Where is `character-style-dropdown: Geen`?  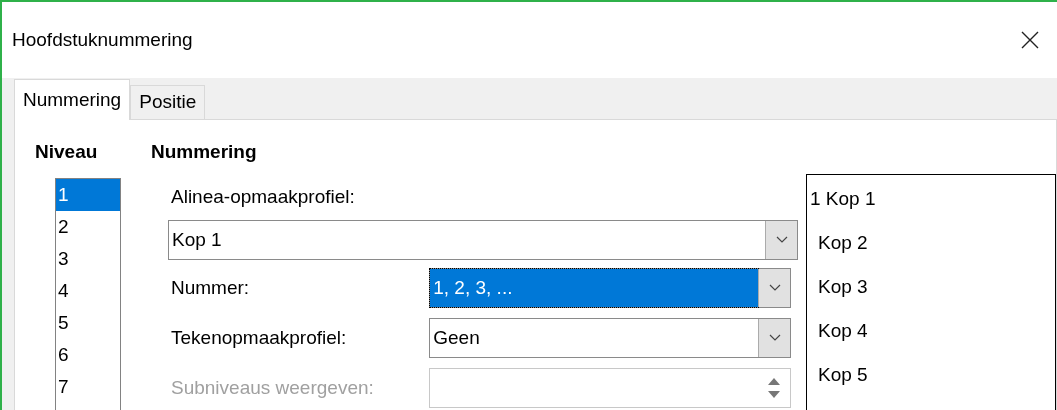 character-style-dropdown: Geen is located at coordinates (610, 338).